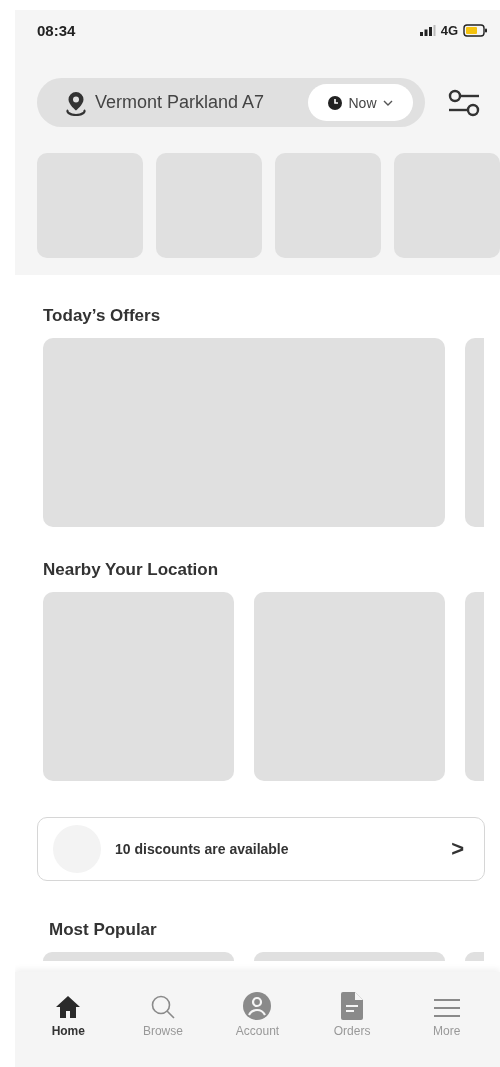 The width and height of the screenshot is (500, 1067). Describe the element at coordinates (457, 849) in the screenshot. I see `chevron-right: >` at that location.